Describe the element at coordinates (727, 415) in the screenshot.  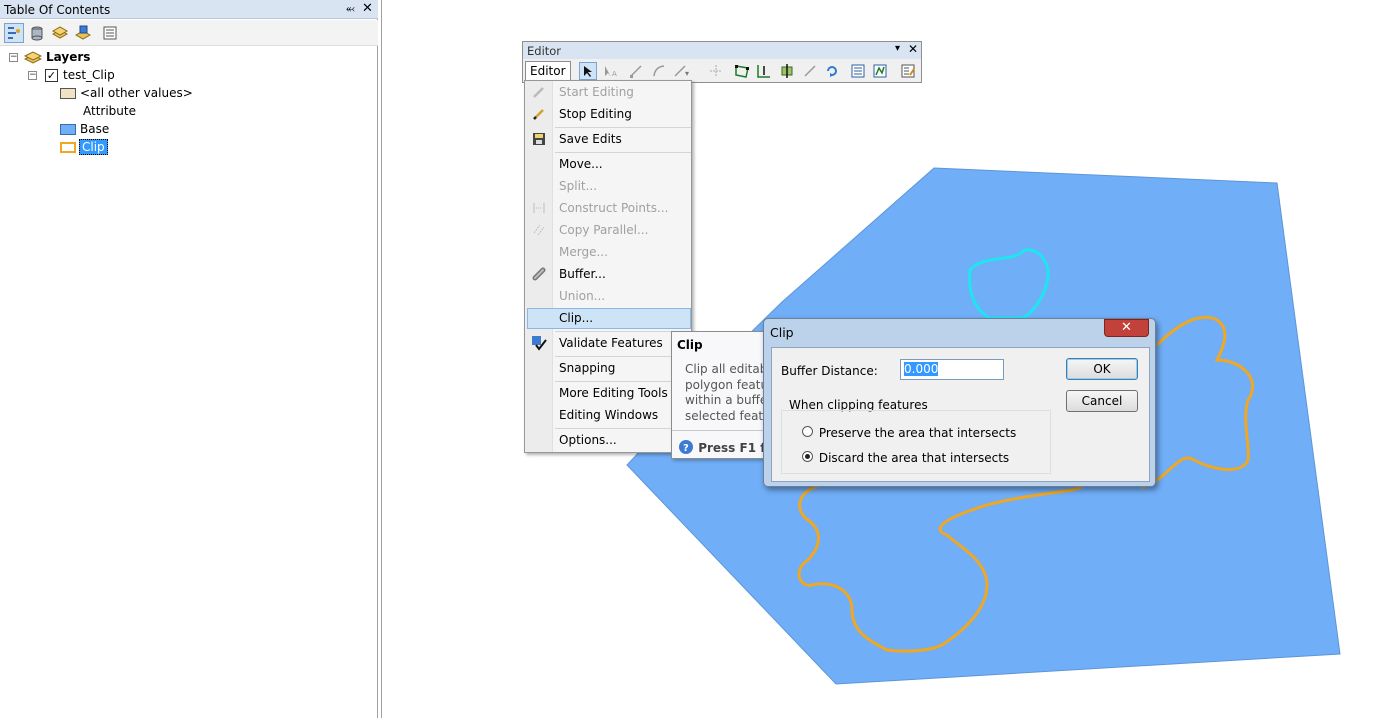
I see `tooltip-line: selected featur` at that location.